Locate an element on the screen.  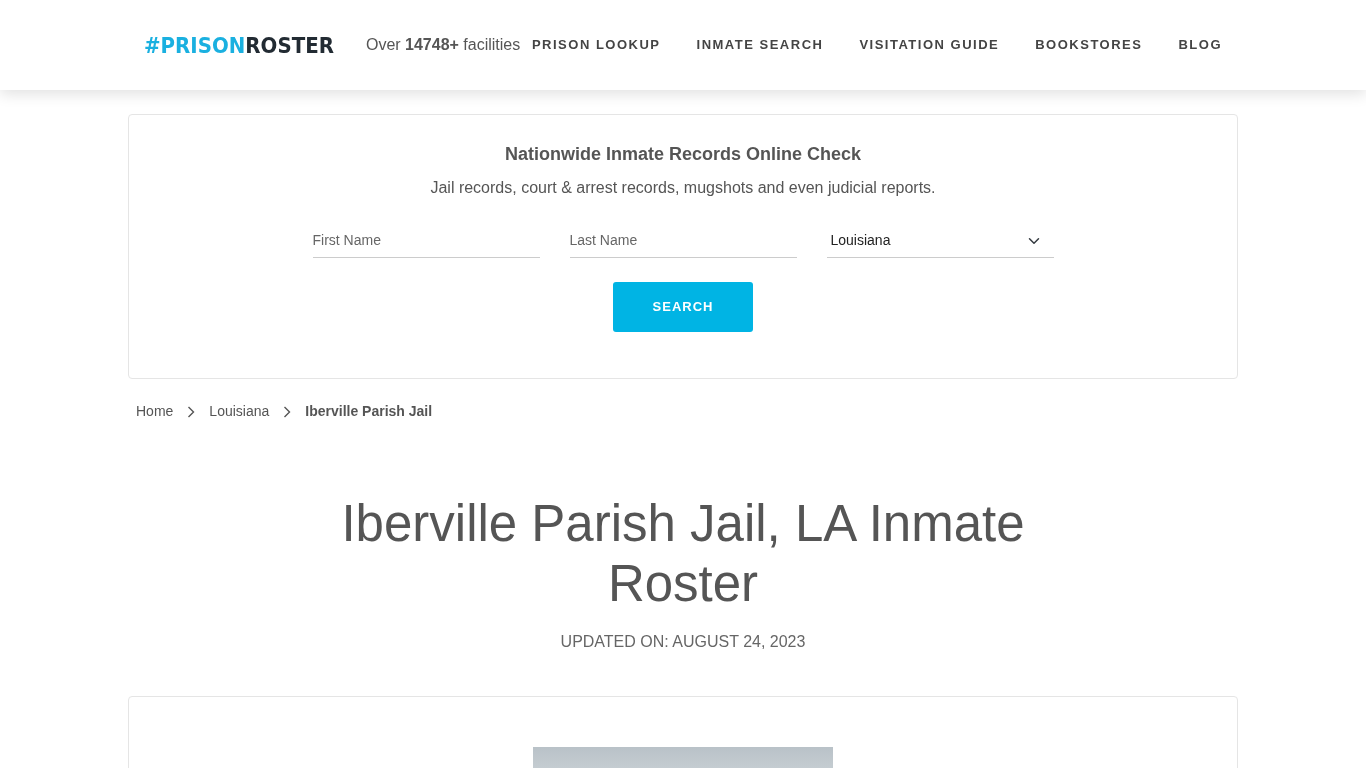
breadcrumb-link: Home is located at coordinates (155, 411).